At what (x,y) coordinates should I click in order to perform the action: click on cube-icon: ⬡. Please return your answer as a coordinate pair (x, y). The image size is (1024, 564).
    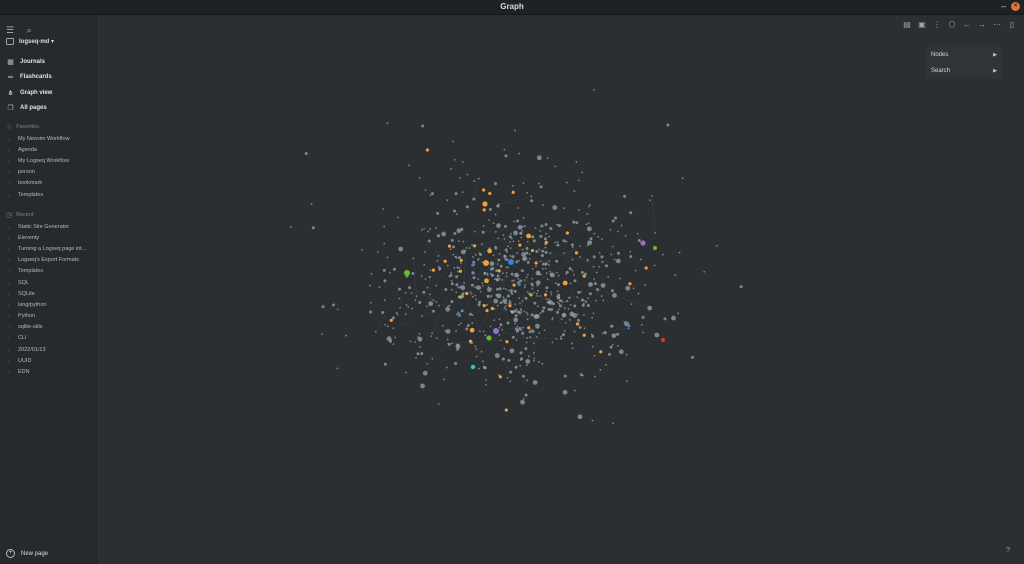
    Looking at the image, I should click on (952, 24).